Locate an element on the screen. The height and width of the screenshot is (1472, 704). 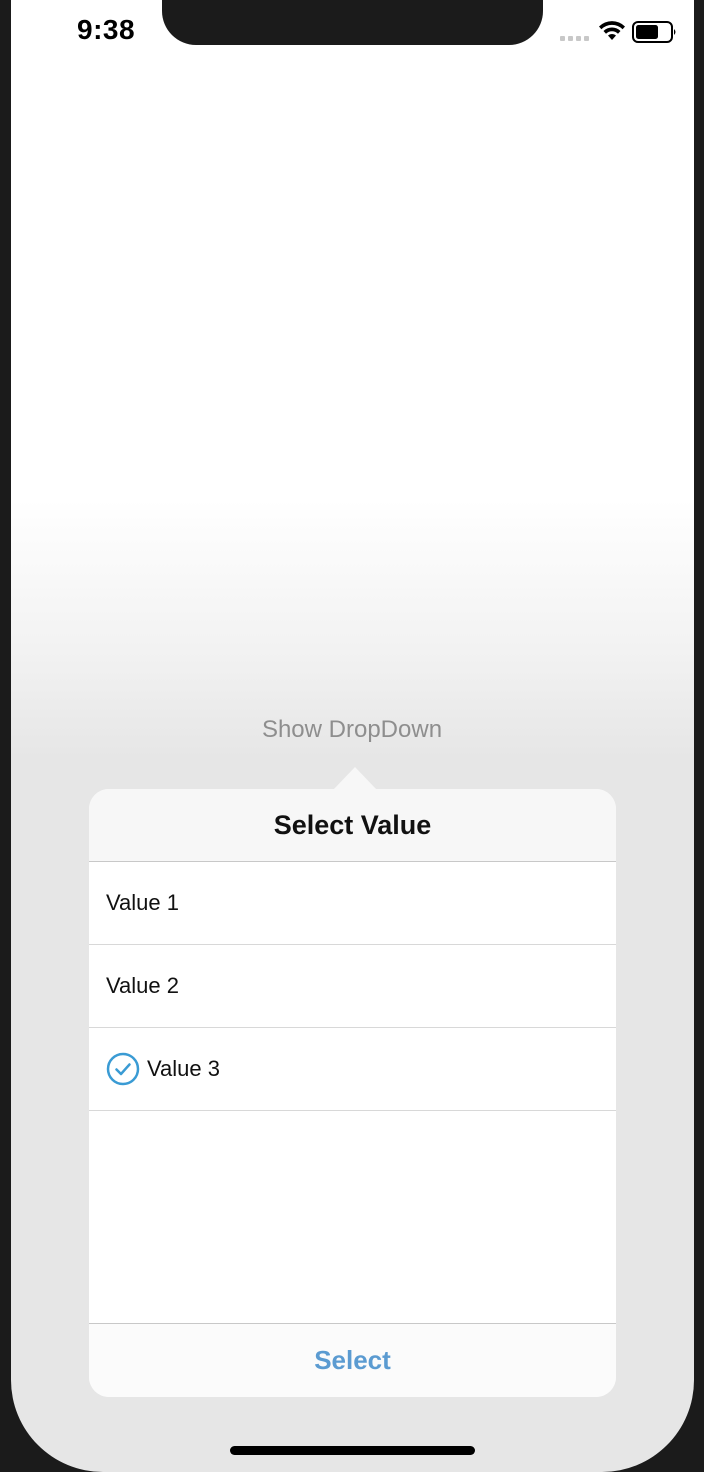
popover-footer: Select is located at coordinates (352, 1360).